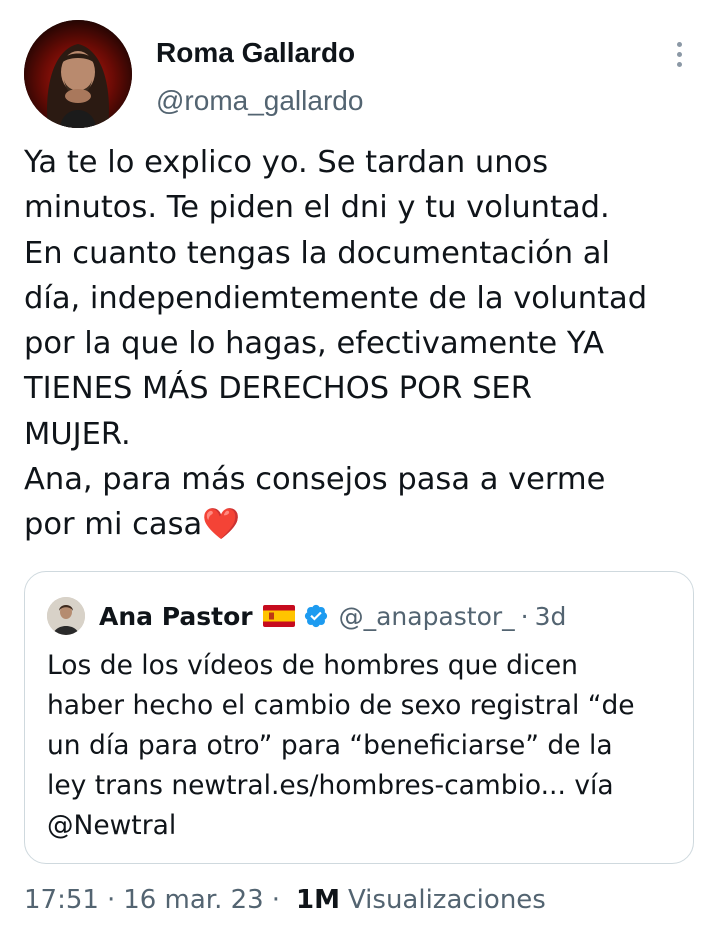 The height and width of the screenshot is (932, 720). Describe the element at coordinates (679, 54) in the screenshot. I see `more-options-button` at that location.